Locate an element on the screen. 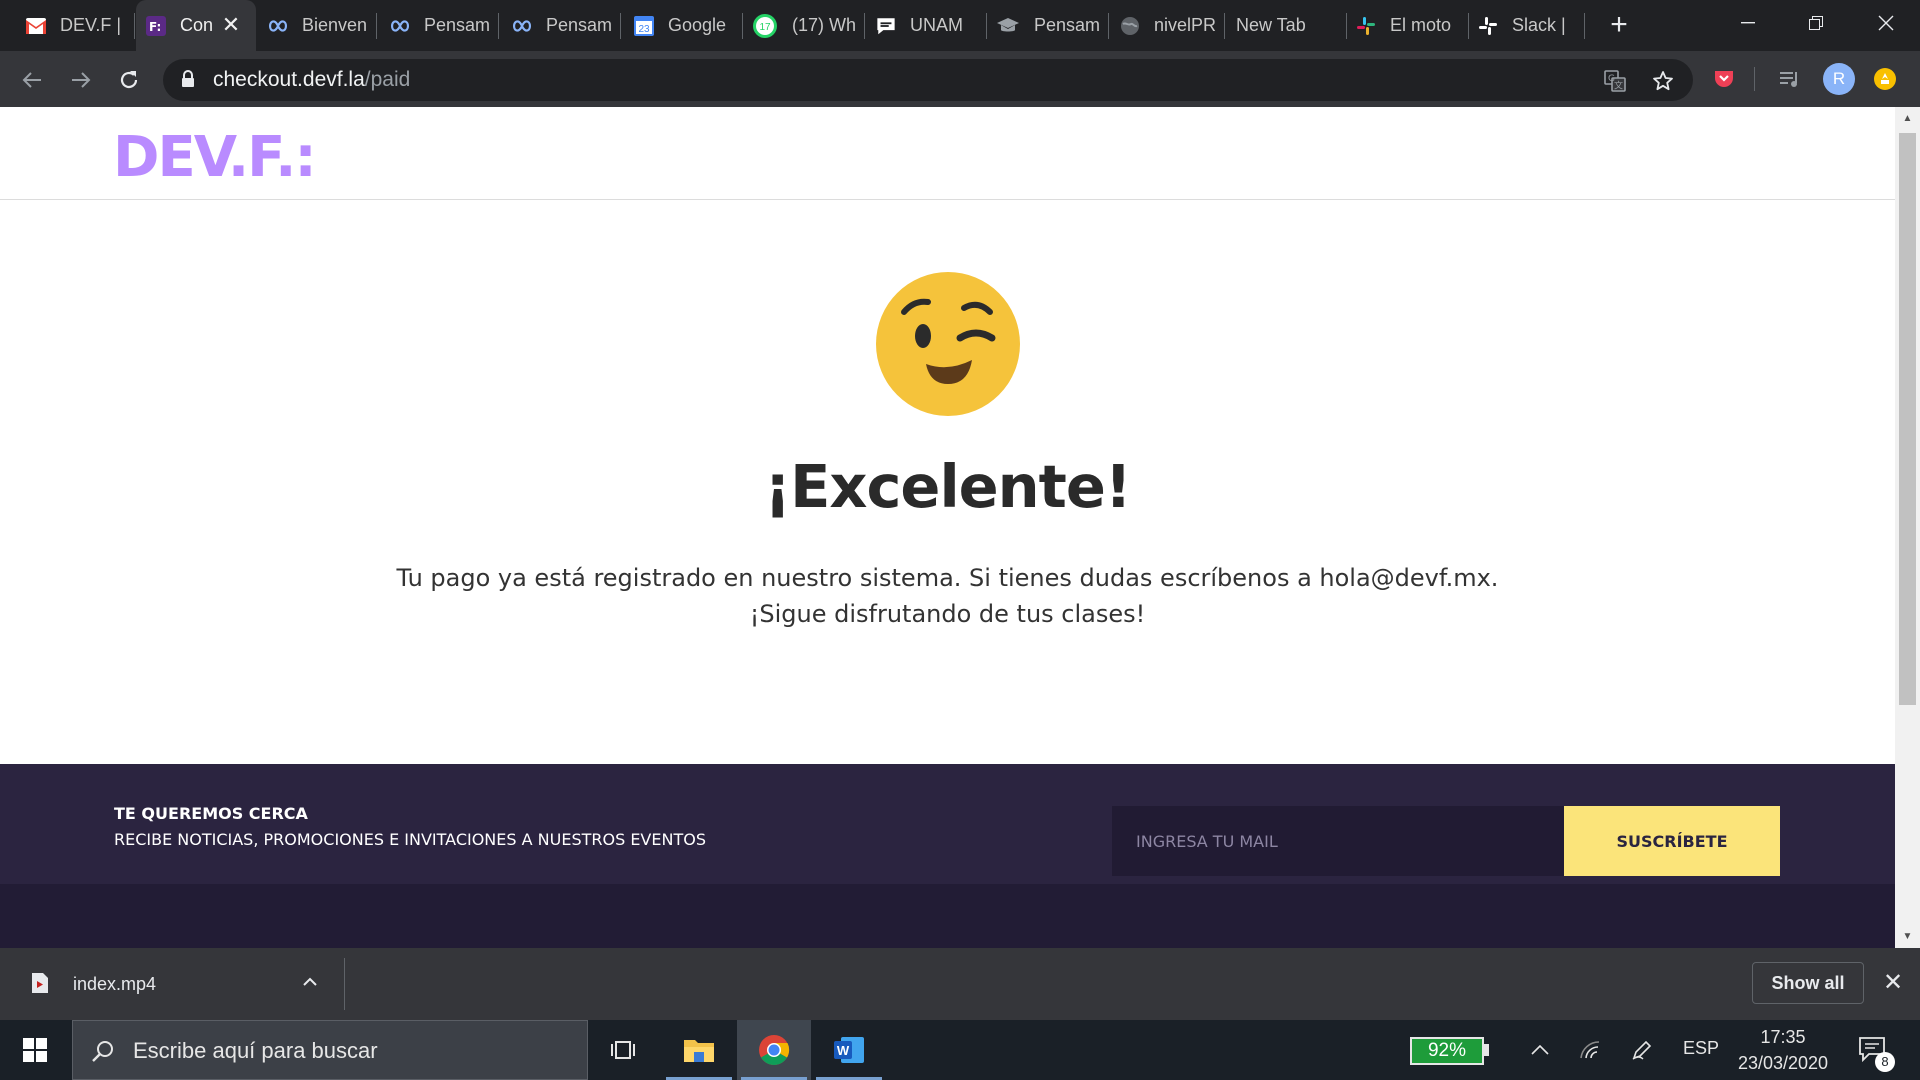 The image size is (1920, 1080). restore-icon is located at coordinates (1816, 22).